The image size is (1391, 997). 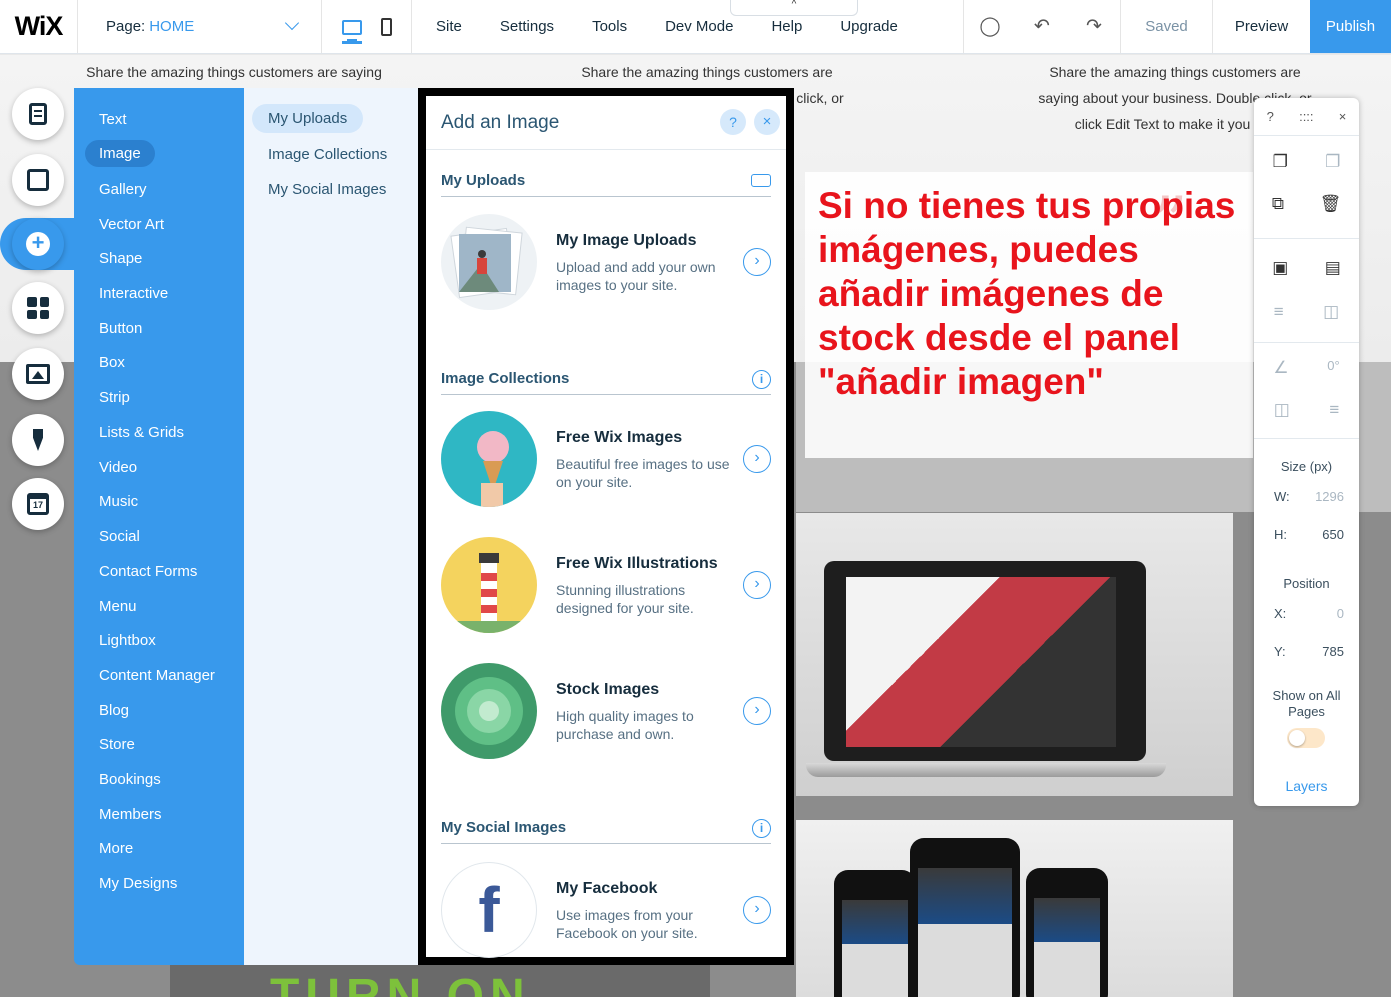 What do you see at coordinates (133, 293) in the screenshot?
I see `category-interactive: Interactive` at bounding box center [133, 293].